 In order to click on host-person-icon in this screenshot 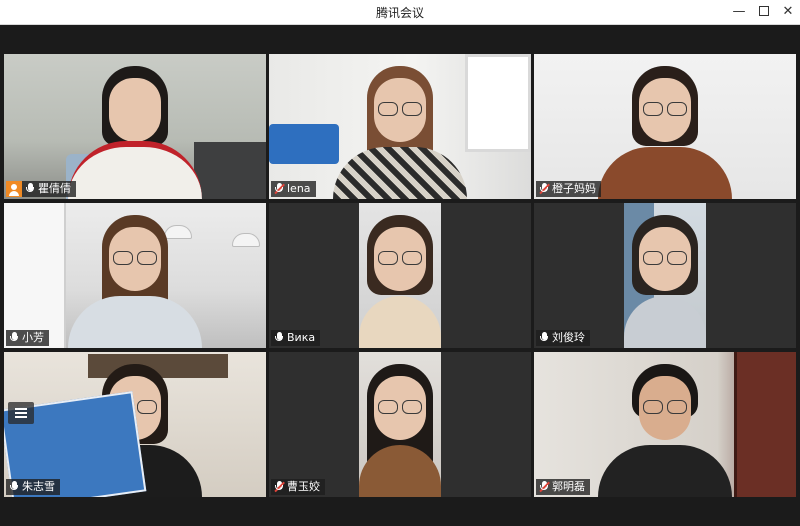, I will do `click(14, 189)`.